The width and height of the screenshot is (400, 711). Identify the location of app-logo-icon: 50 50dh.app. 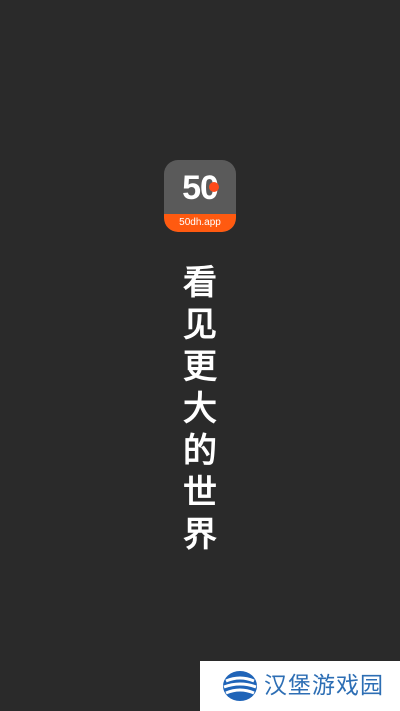
(200, 196).